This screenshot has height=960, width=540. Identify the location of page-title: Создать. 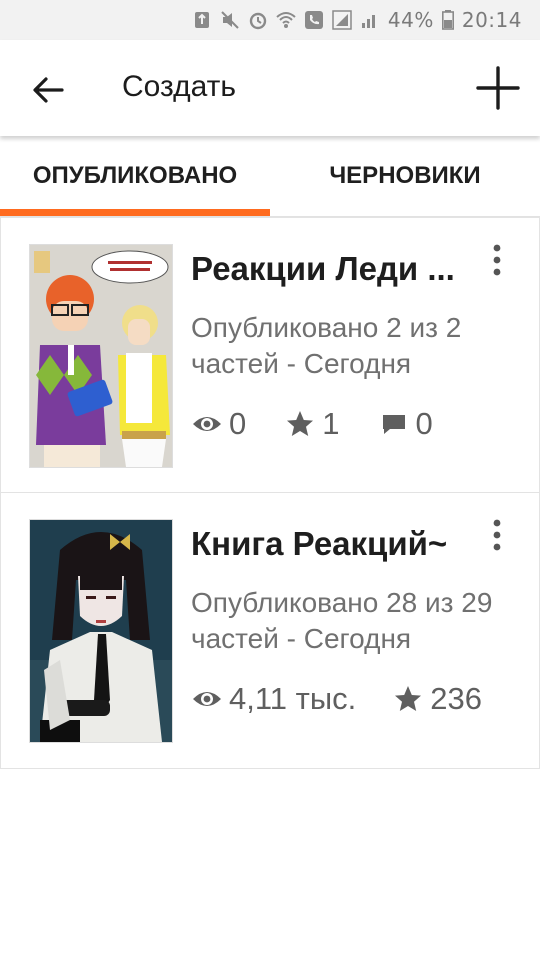
(179, 86).